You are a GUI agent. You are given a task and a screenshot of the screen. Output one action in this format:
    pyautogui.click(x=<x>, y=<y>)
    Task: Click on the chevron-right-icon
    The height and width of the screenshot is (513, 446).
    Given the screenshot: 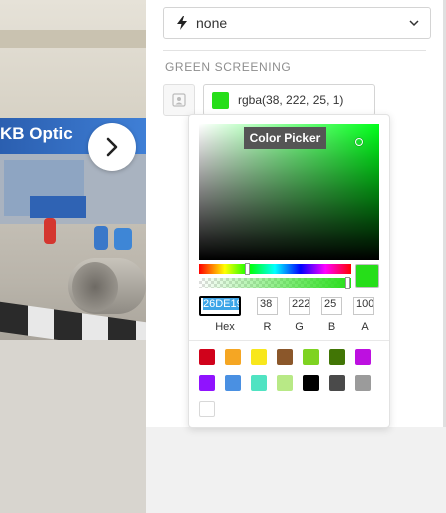 What is the action you would take?
    pyautogui.click(x=112, y=147)
    